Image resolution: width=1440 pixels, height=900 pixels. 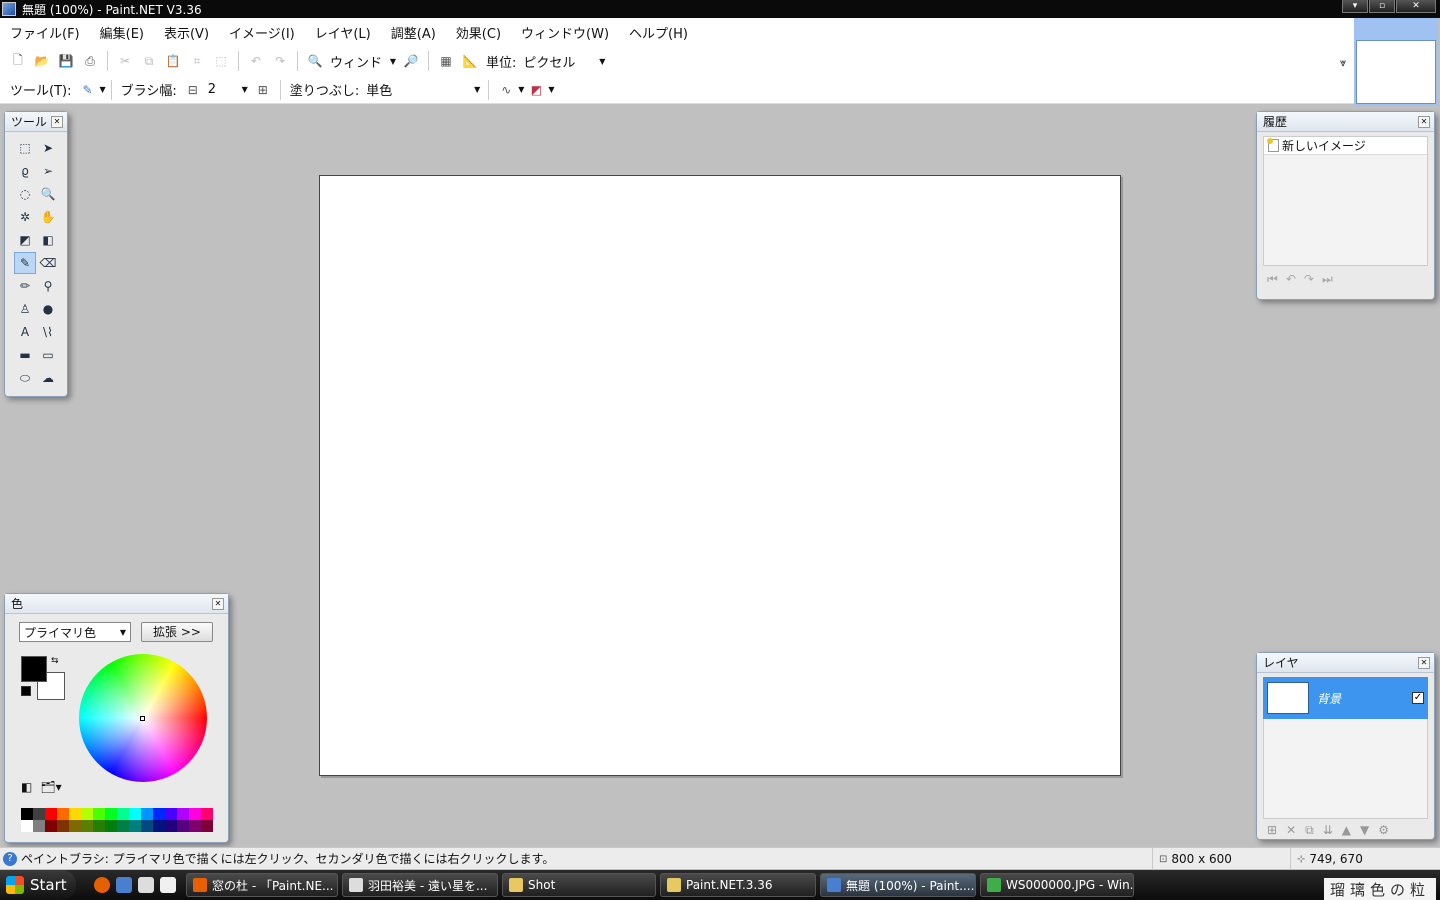 What do you see at coordinates (36, 122) in the screenshot?
I see `tools-panel-header: ツール ✕` at bounding box center [36, 122].